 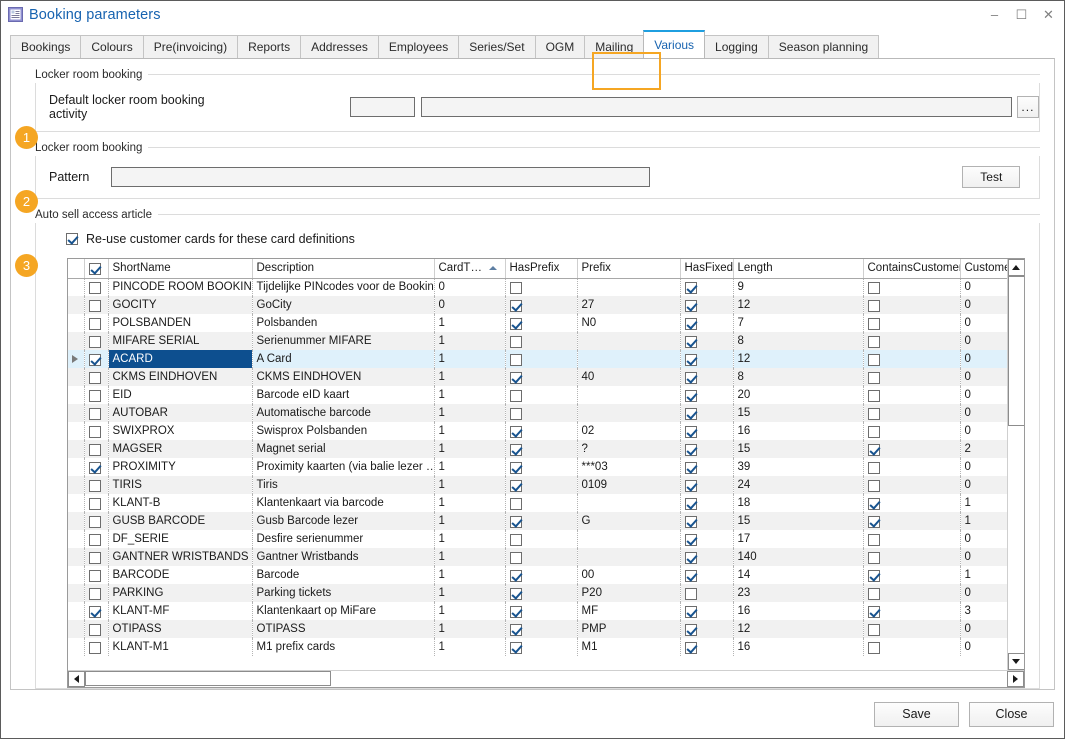 I want to click on scroll-up-button, so click(x=1015, y=267).